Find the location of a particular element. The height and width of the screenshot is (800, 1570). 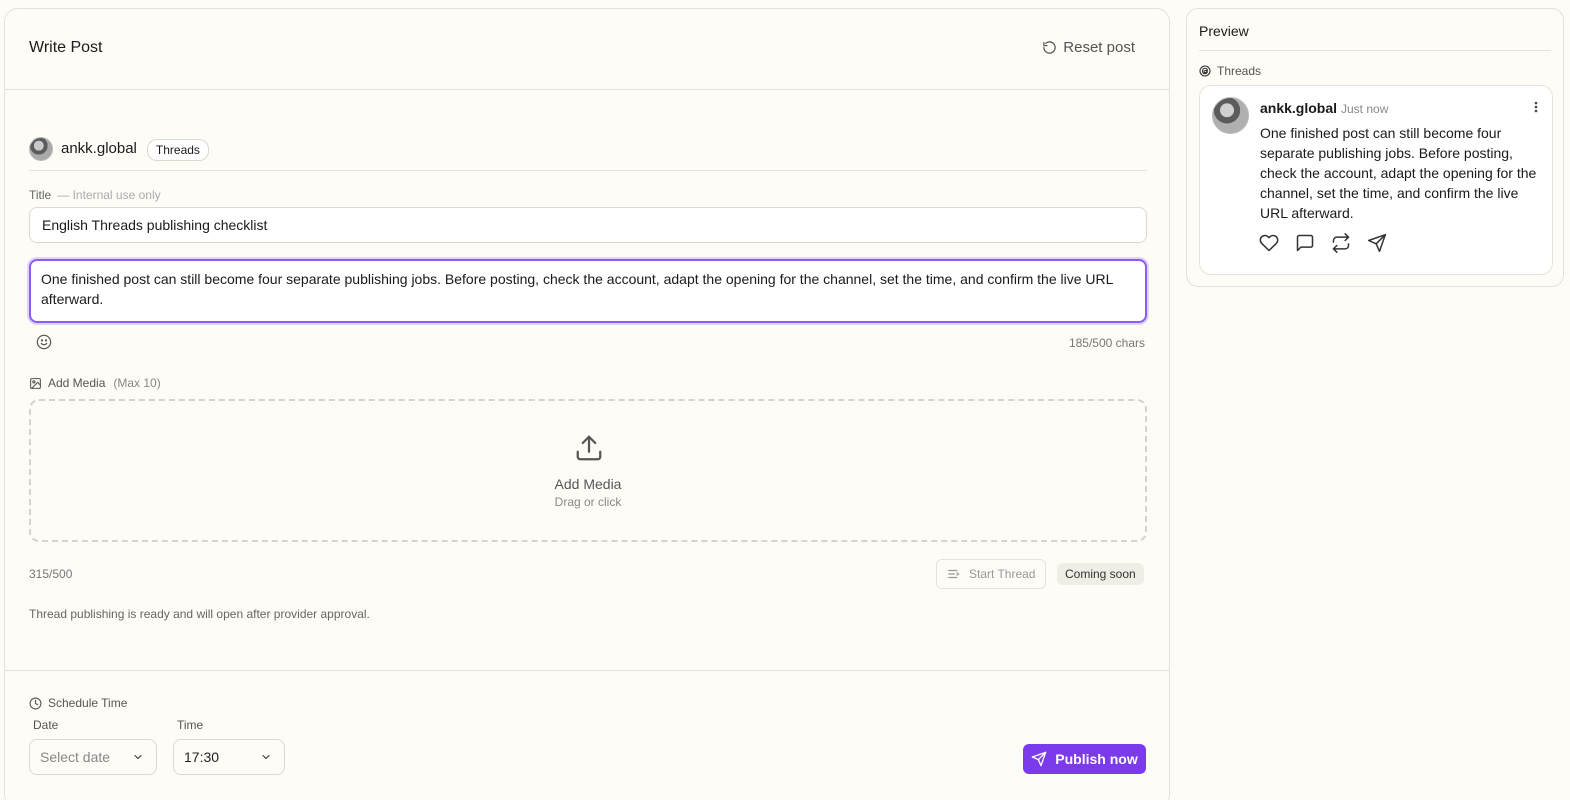

start-thread-button: Start Thread is located at coordinates (991, 574).